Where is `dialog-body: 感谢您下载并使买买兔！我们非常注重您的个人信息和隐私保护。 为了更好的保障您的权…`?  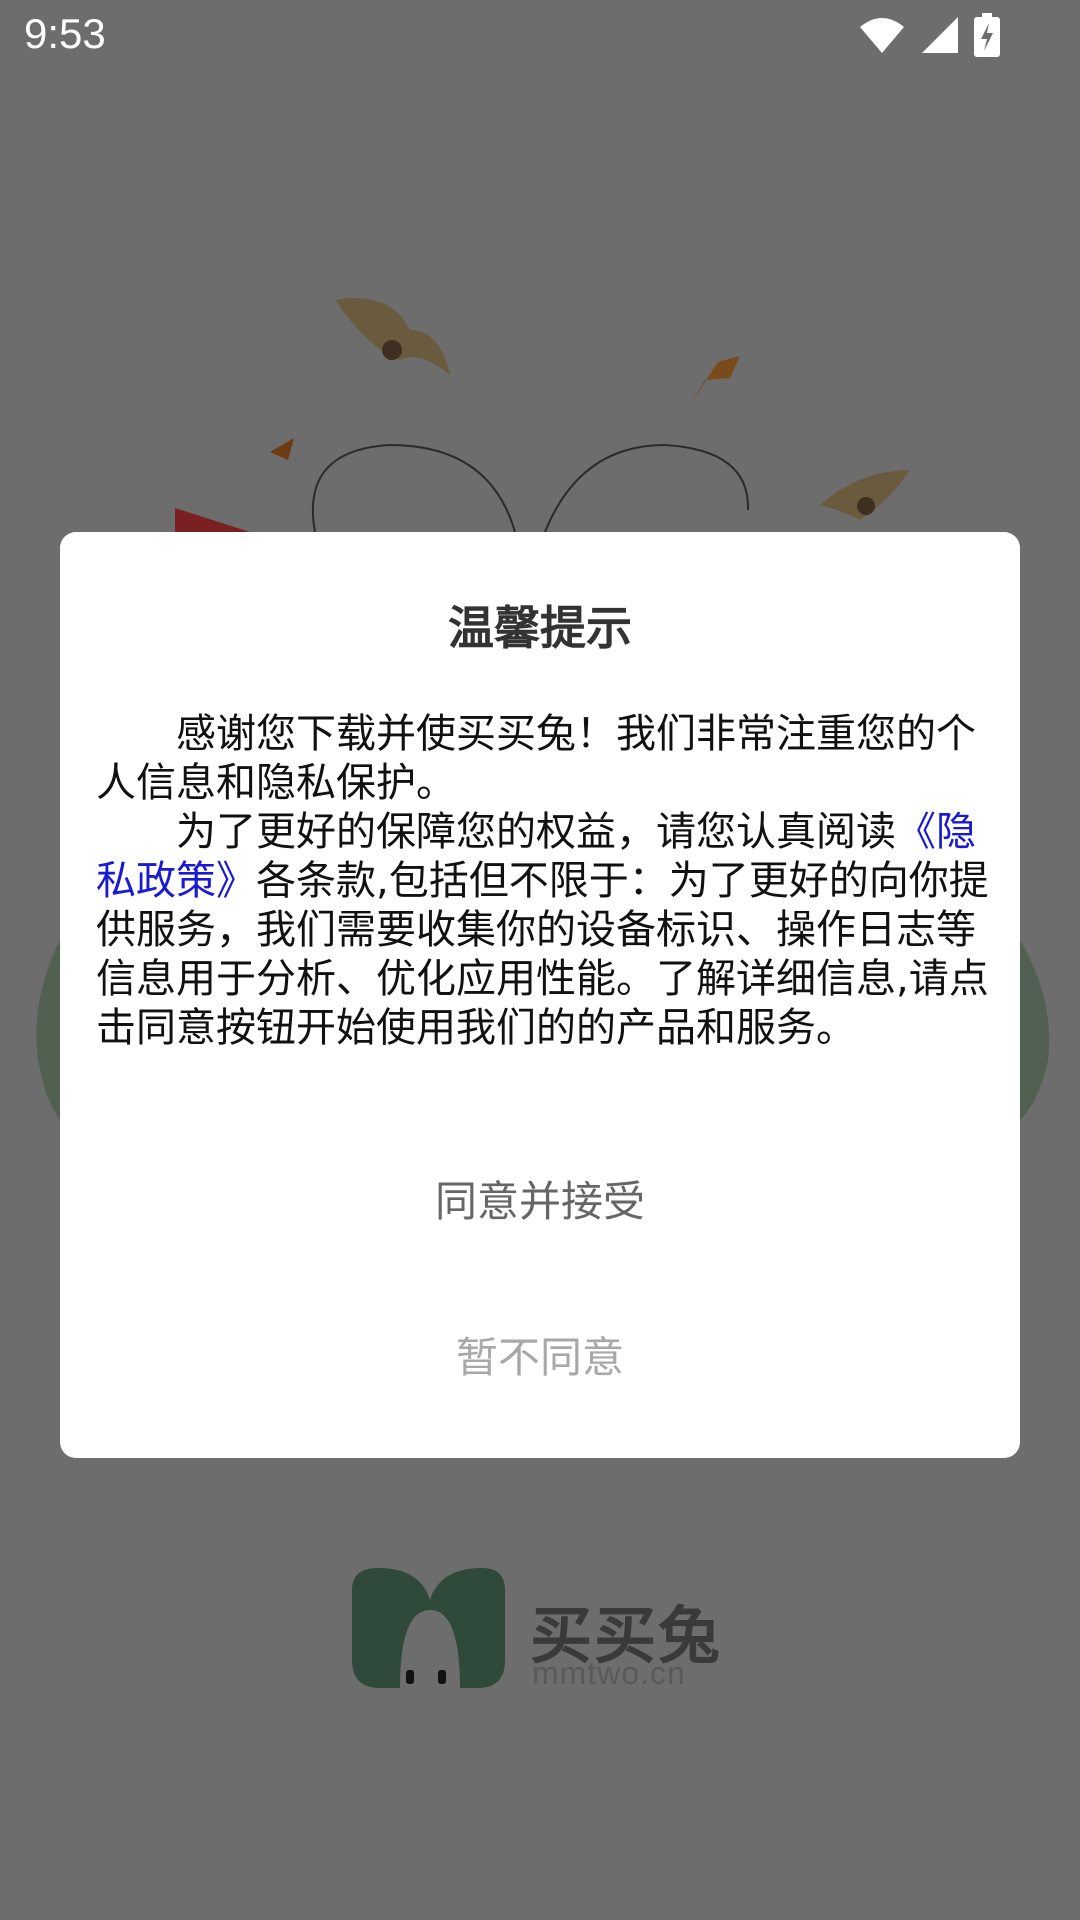 dialog-body: 感谢您下载并使买买兔！我们非常注重您的个人信息和隐私保护。 为了更好的保障您的权… is located at coordinates (546, 881).